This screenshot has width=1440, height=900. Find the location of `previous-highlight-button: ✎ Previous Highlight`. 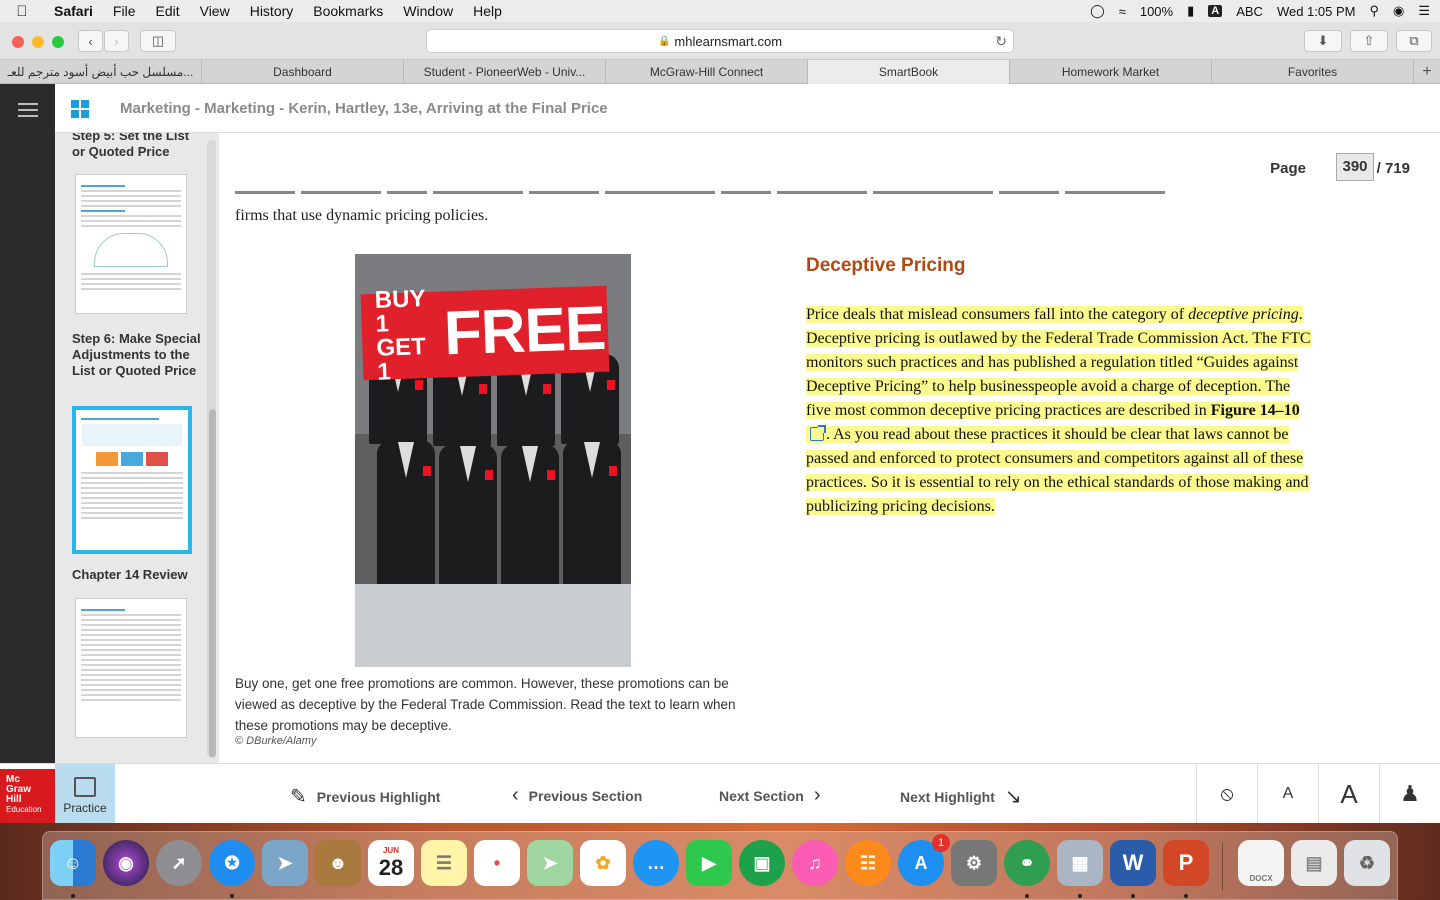

previous-highlight-button: ✎ Previous Highlight is located at coordinates (365, 796).